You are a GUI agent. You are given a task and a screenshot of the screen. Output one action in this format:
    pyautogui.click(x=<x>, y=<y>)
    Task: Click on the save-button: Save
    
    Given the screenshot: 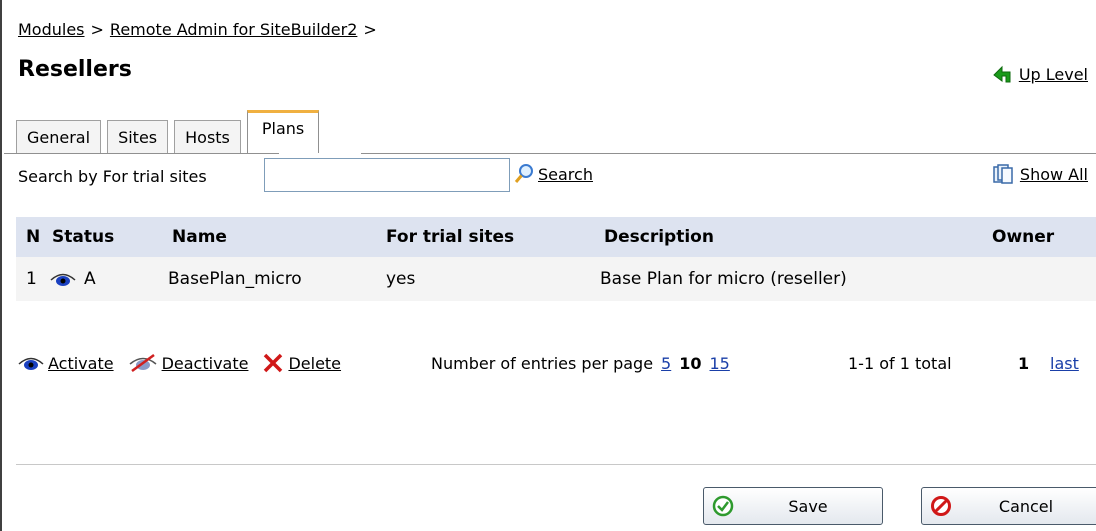 What is the action you would take?
    pyautogui.click(x=793, y=506)
    